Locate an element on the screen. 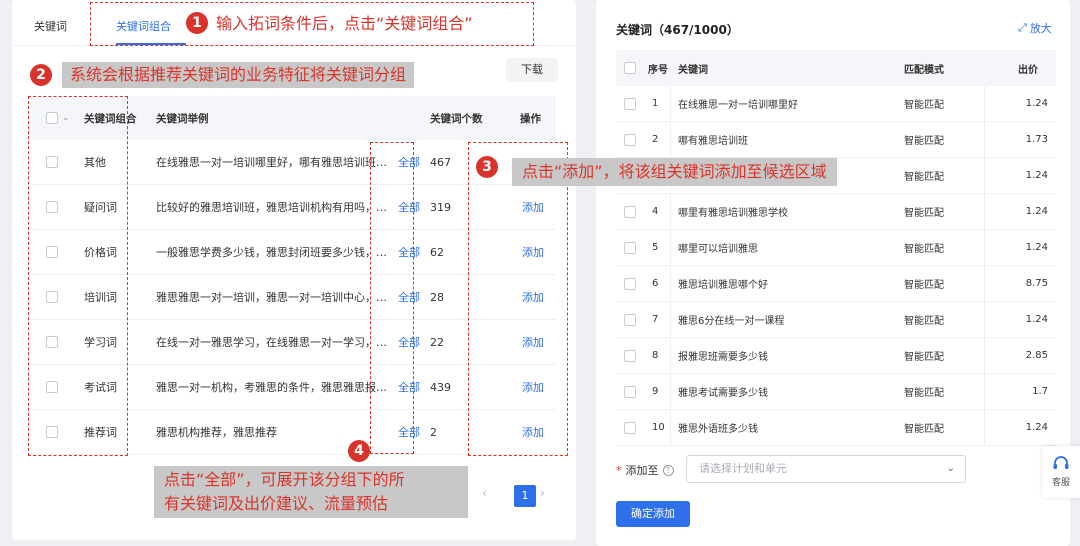 The width and height of the screenshot is (1080, 546). annotation-text-2: 系统会根据推荐关键词的业务特征将关键词分组 is located at coordinates (238, 75).